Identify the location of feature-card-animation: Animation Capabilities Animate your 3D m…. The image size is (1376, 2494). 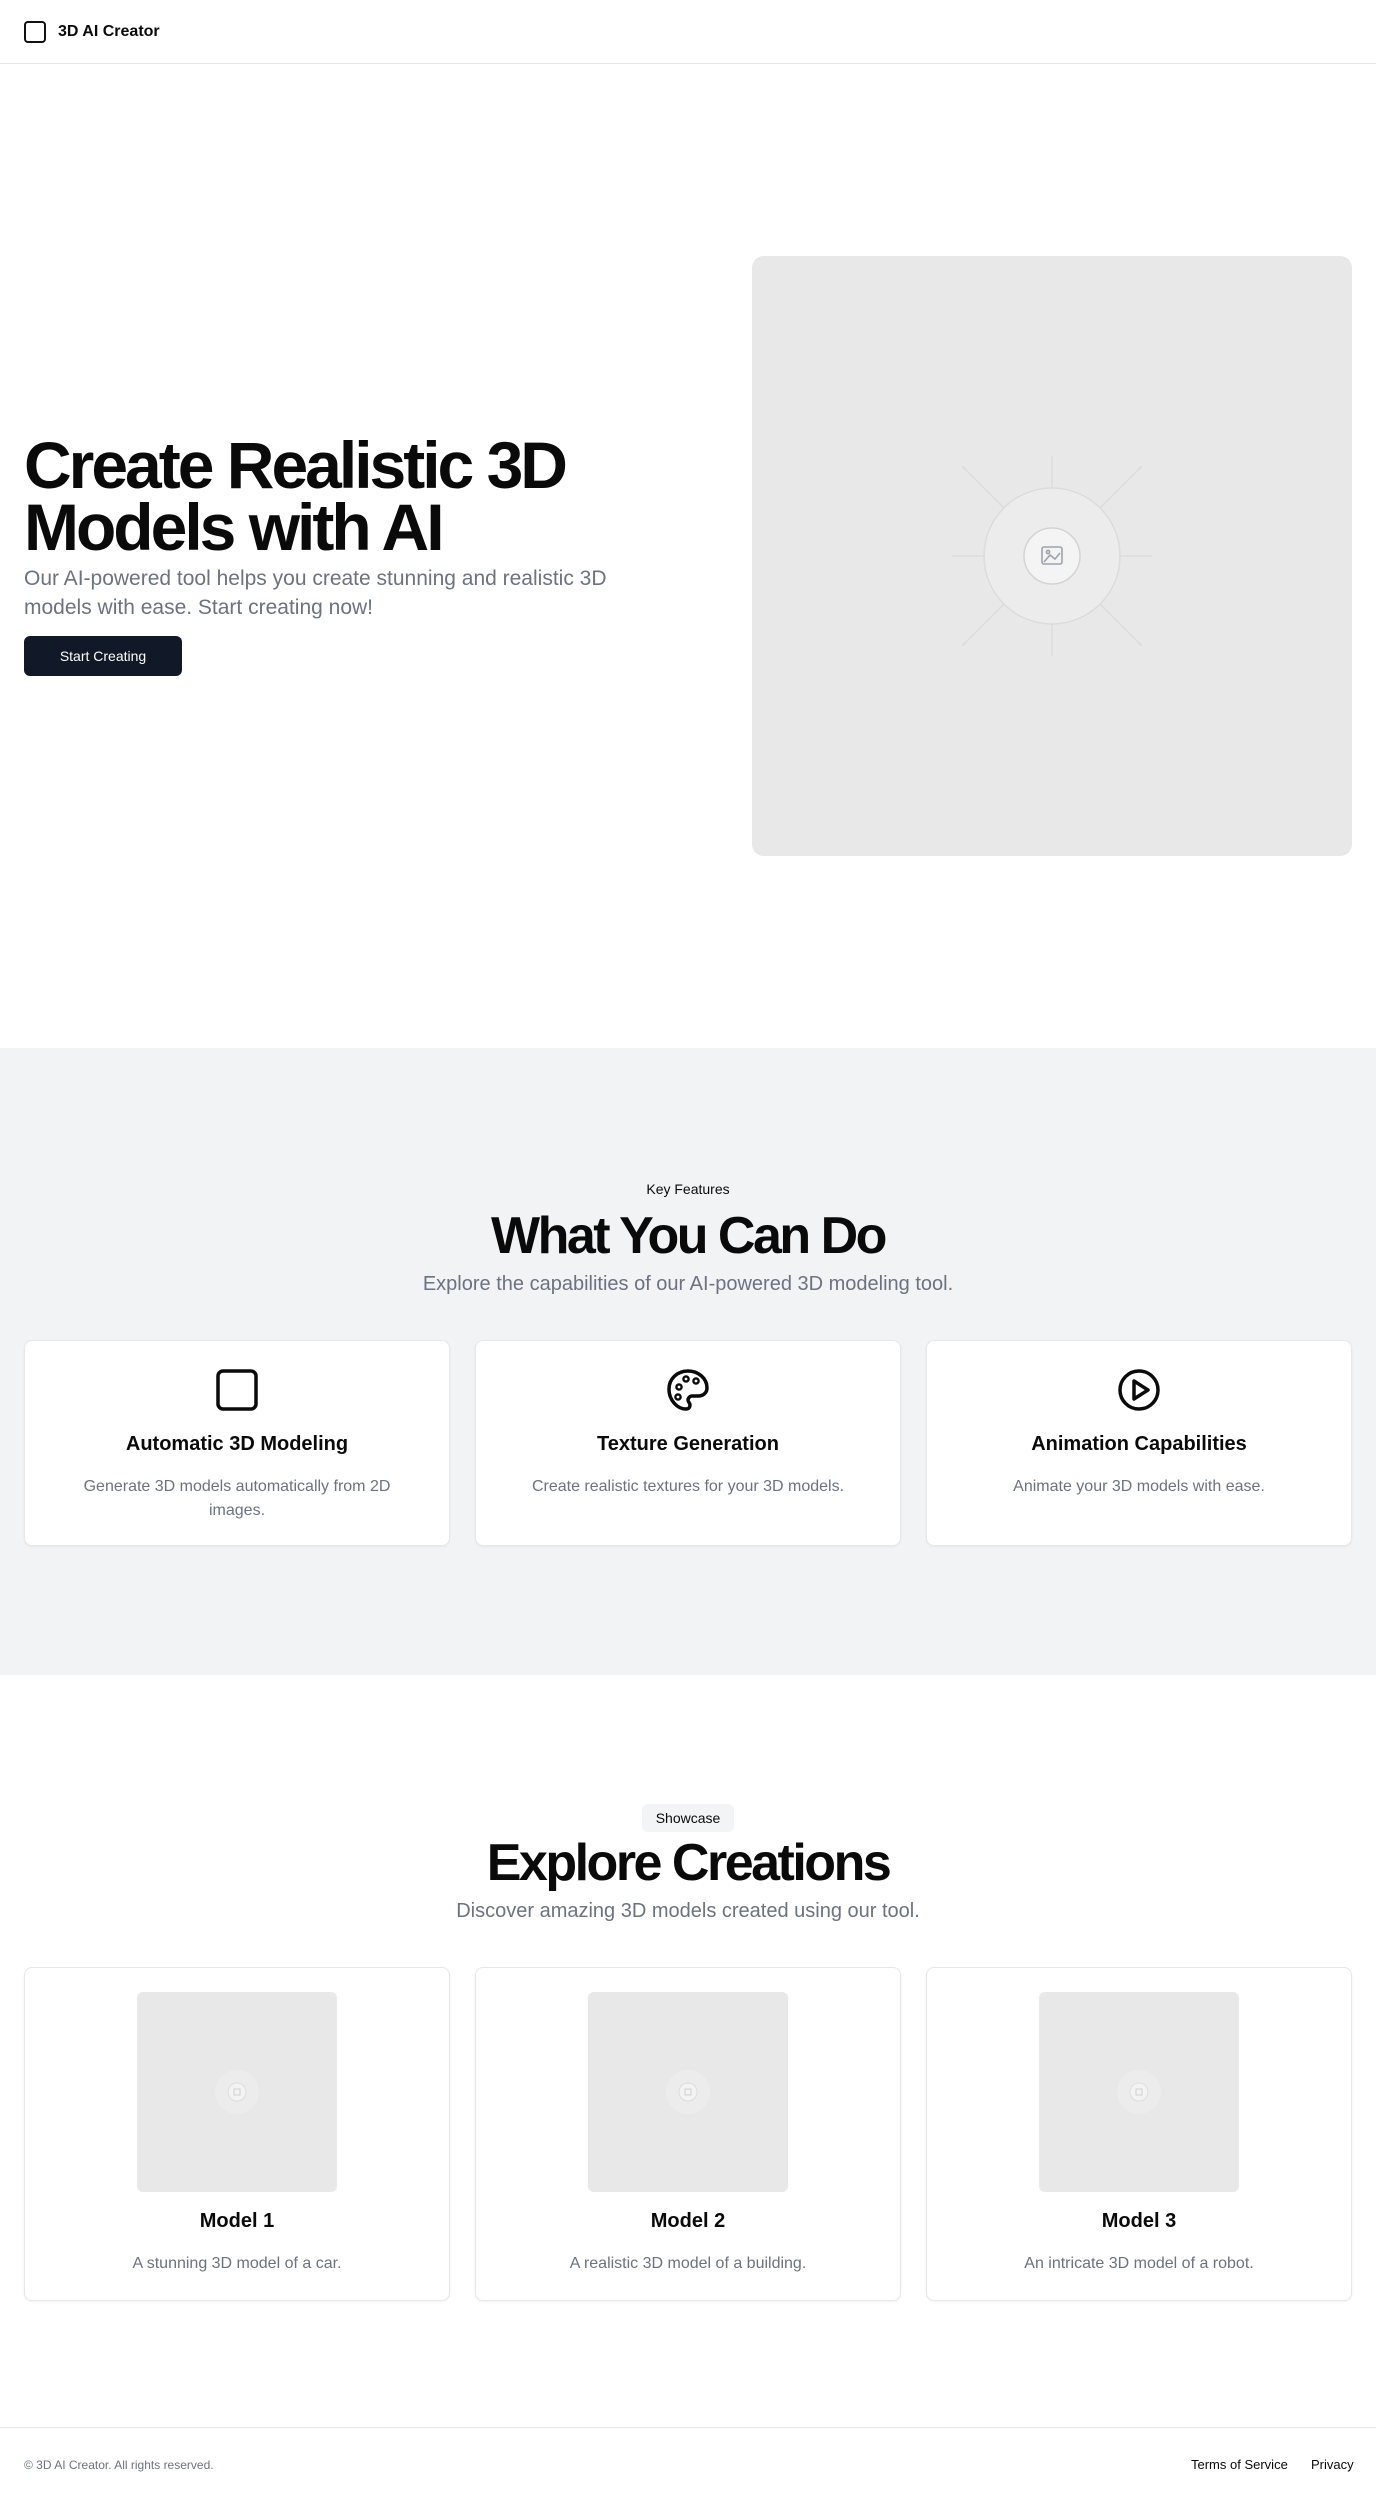
(1139, 1443).